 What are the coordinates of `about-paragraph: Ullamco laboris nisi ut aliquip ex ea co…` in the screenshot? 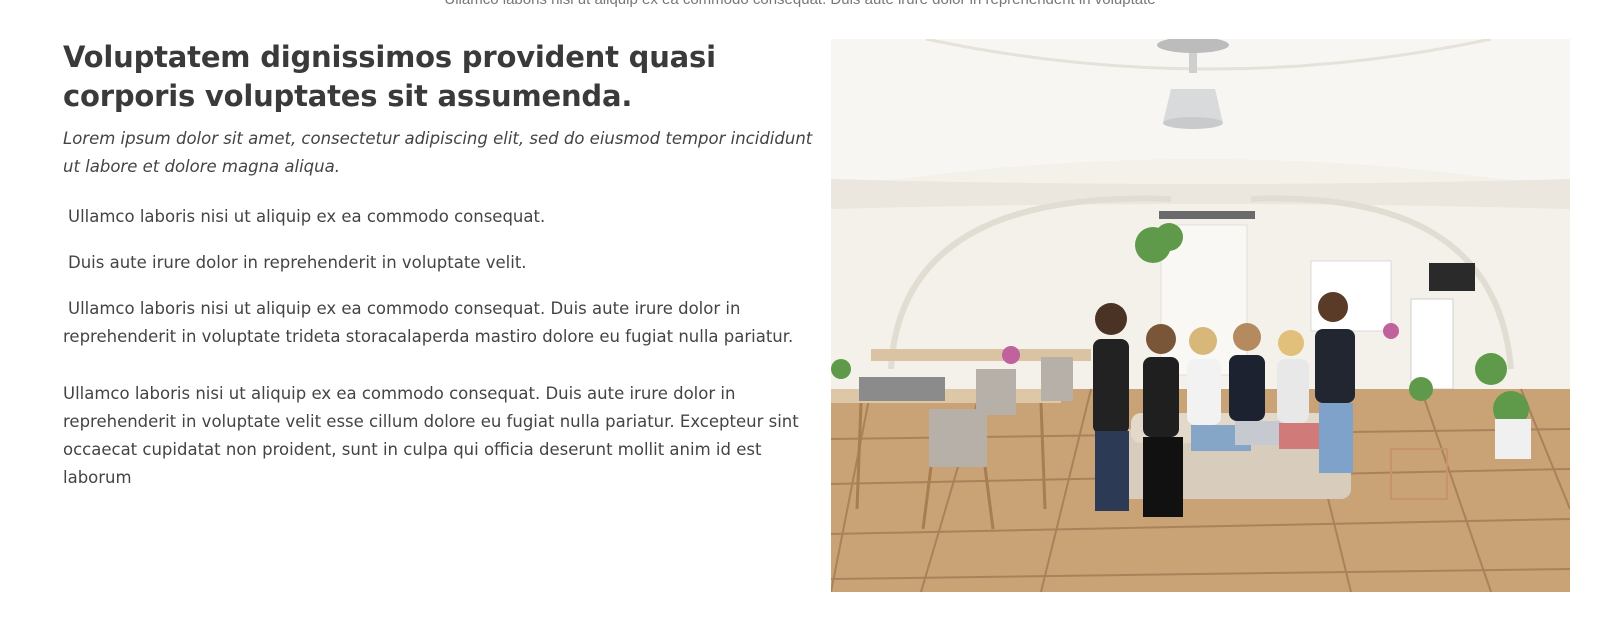 It's located at (431, 435).